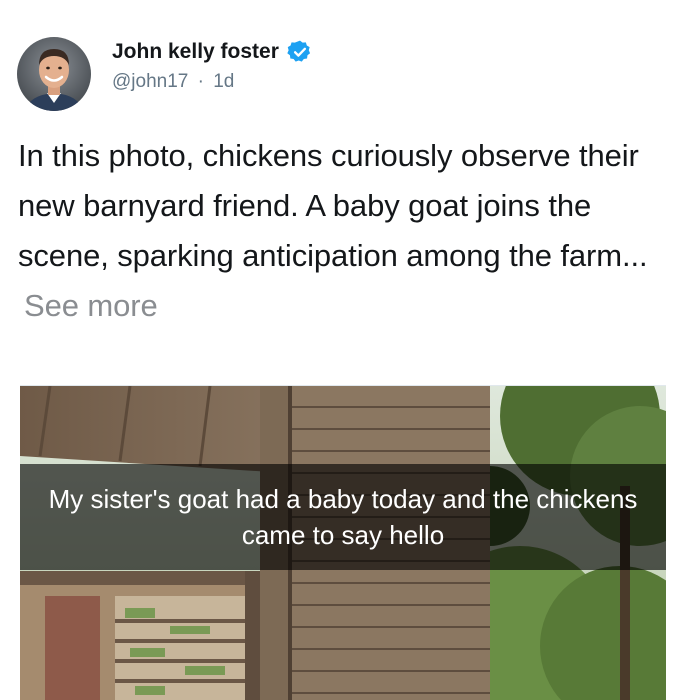 The height and width of the screenshot is (700, 700). What do you see at coordinates (91, 305) in the screenshot?
I see `see-more-link: See more` at bounding box center [91, 305].